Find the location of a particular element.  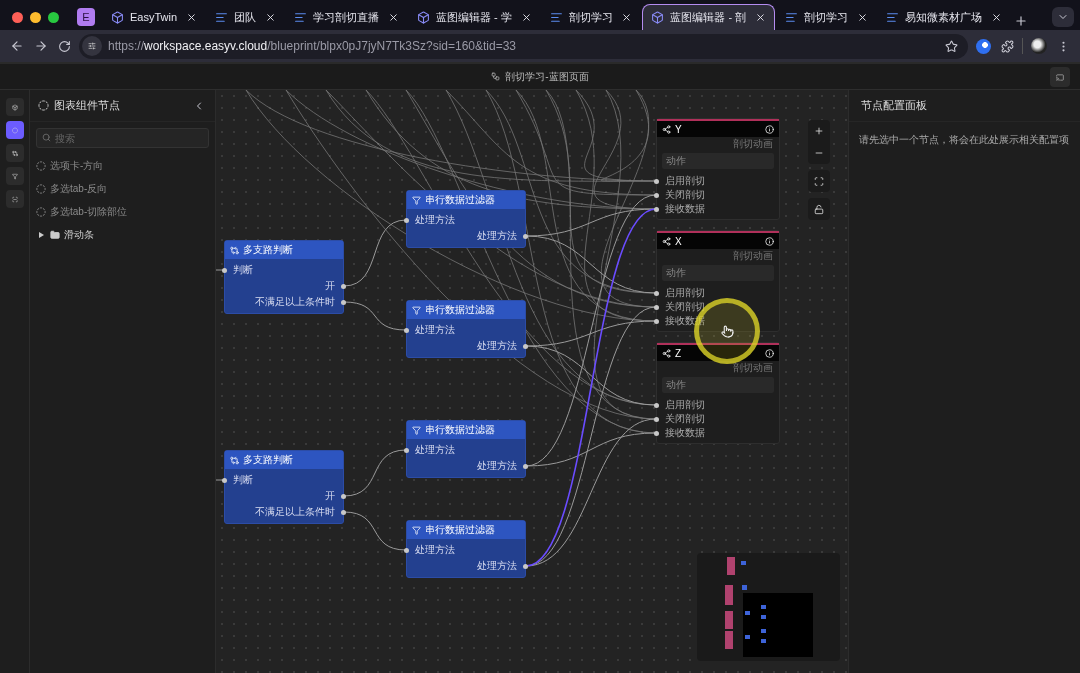

node-subtitle: 剖切动画 is located at coordinates (753, 368).